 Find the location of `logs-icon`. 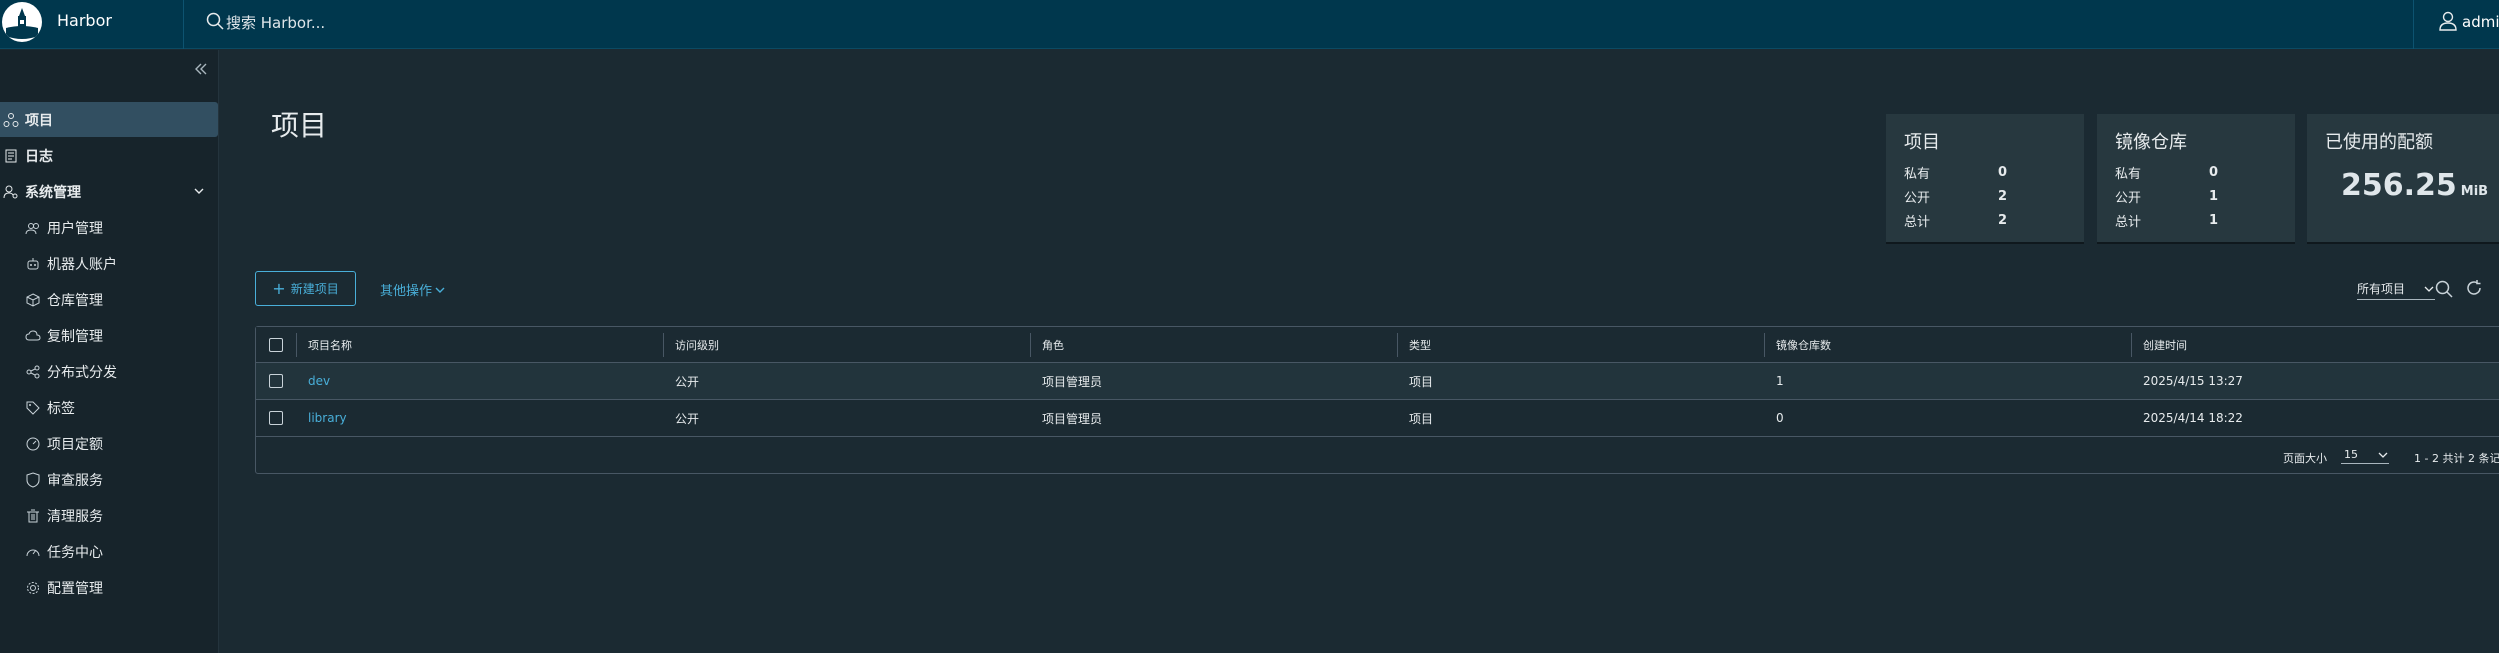

logs-icon is located at coordinates (11, 156).